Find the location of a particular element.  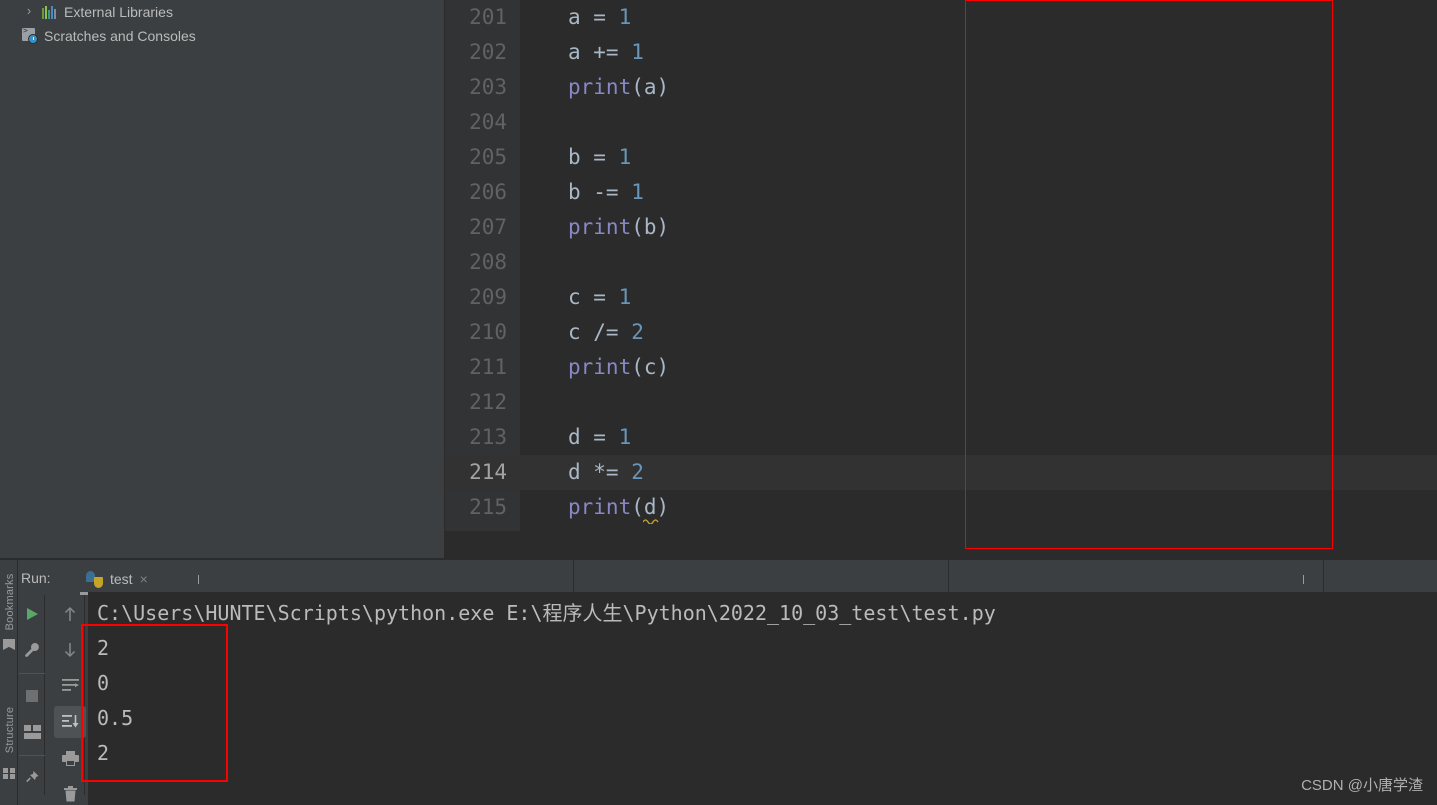

code-line: 206 b -= 1 is located at coordinates (941, 192).